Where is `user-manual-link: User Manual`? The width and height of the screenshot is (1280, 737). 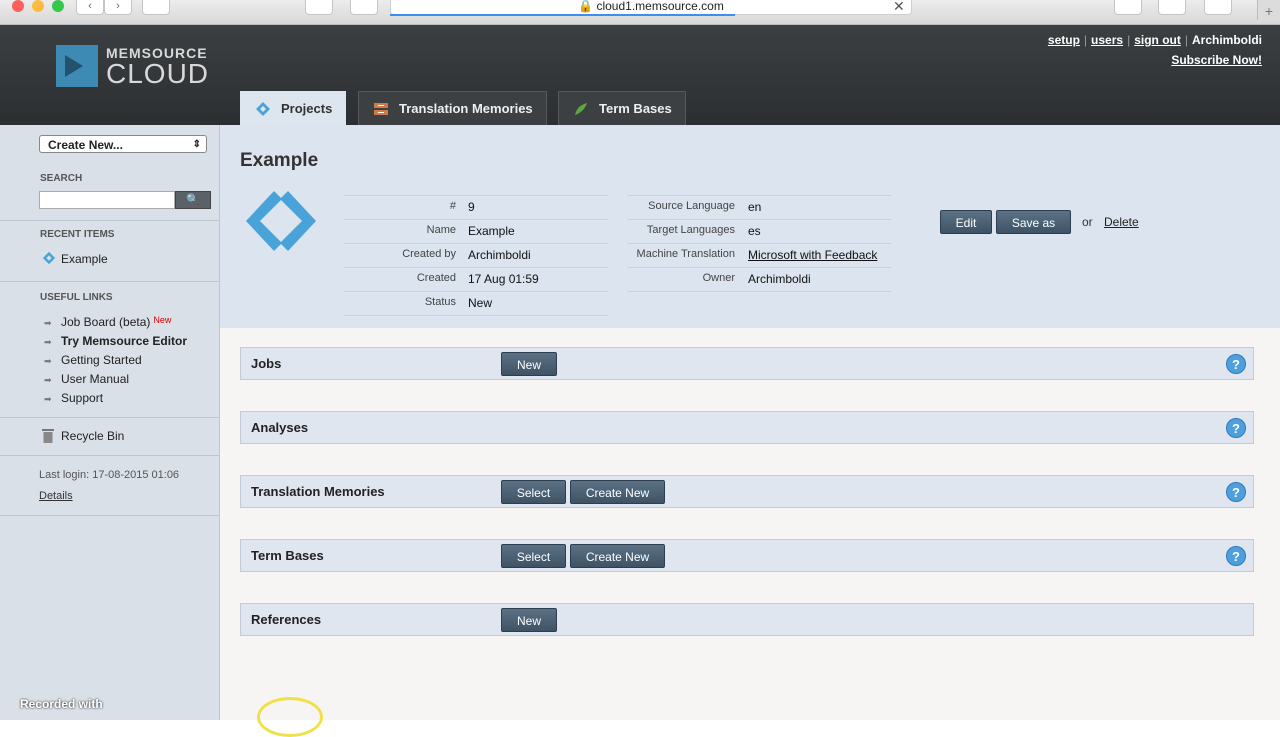 user-manual-link: User Manual is located at coordinates (95, 379).